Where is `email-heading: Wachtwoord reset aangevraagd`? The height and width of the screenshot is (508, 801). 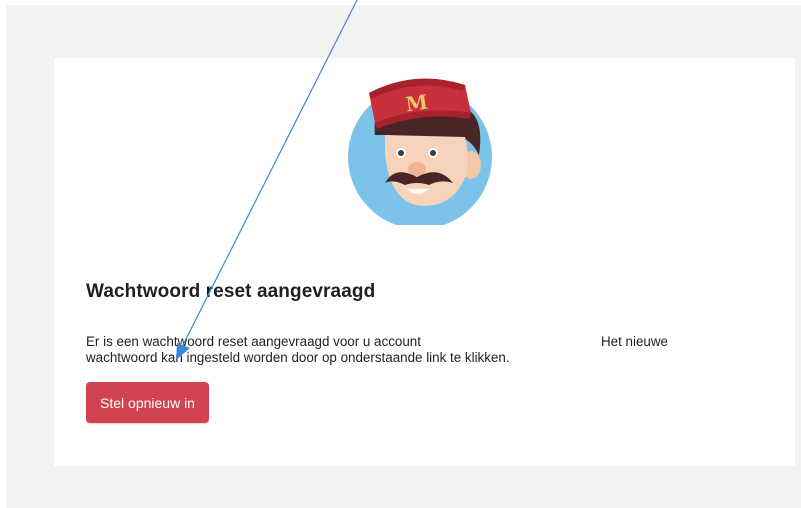
email-heading: Wachtwoord reset aangevraagd is located at coordinates (231, 291).